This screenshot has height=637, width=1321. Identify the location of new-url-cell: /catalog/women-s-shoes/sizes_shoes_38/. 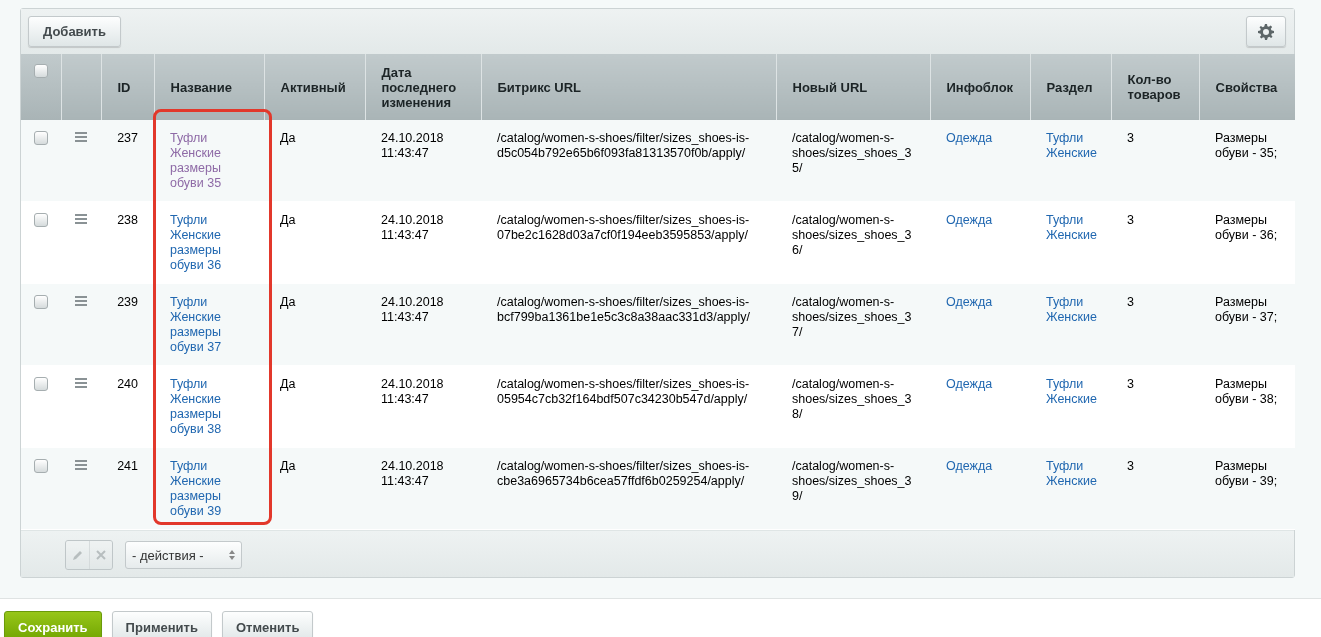
(853, 406).